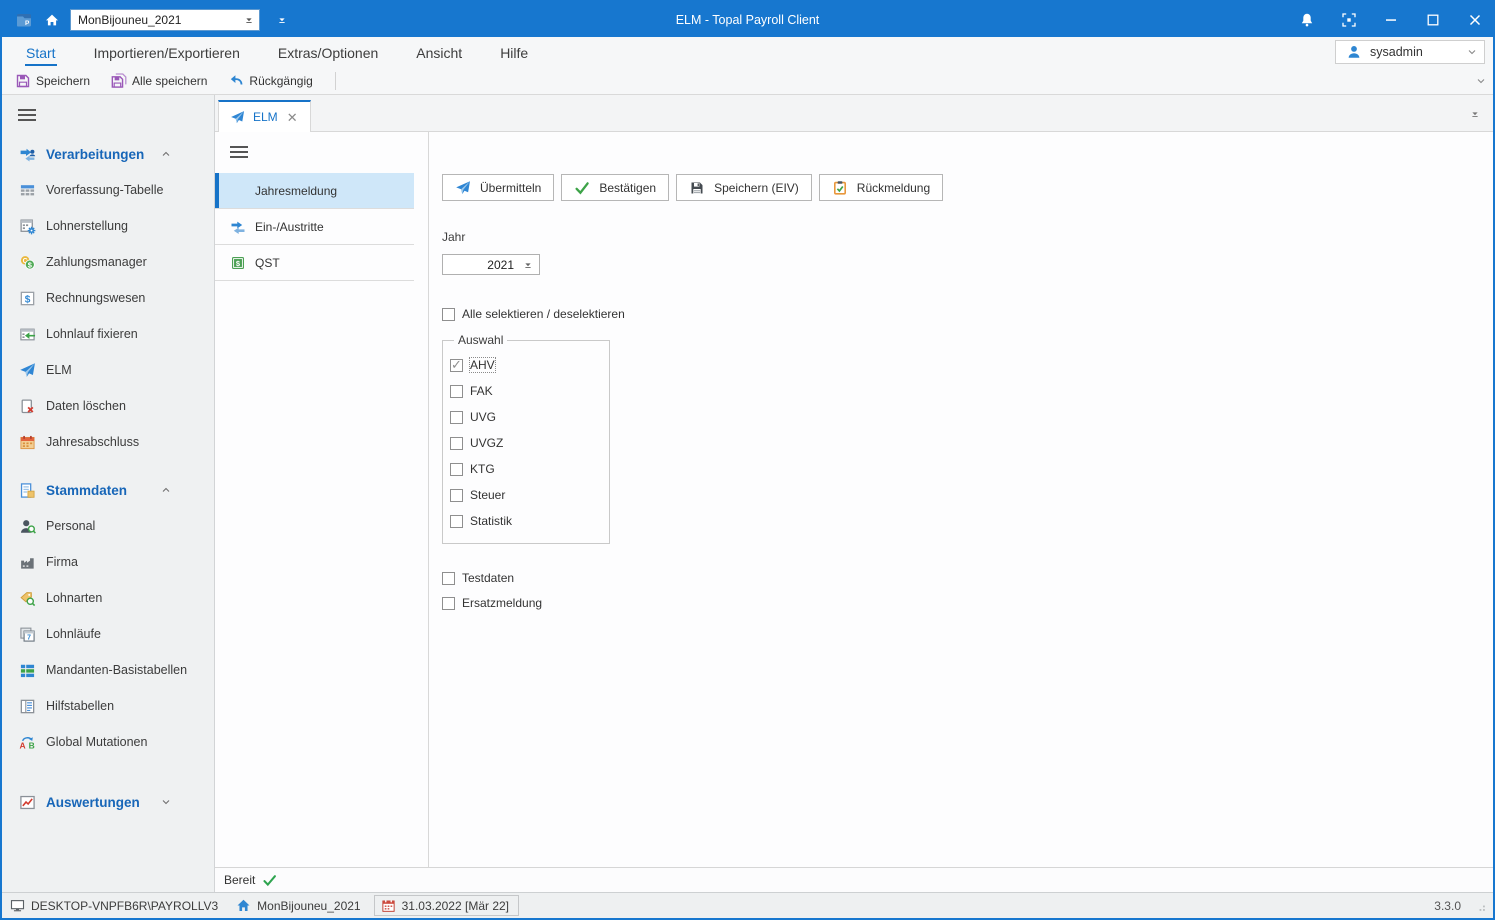 This screenshot has height=920, width=1495. Describe the element at coordinates (27, 802) in the screenshot. I see `chart-icon` at that location.